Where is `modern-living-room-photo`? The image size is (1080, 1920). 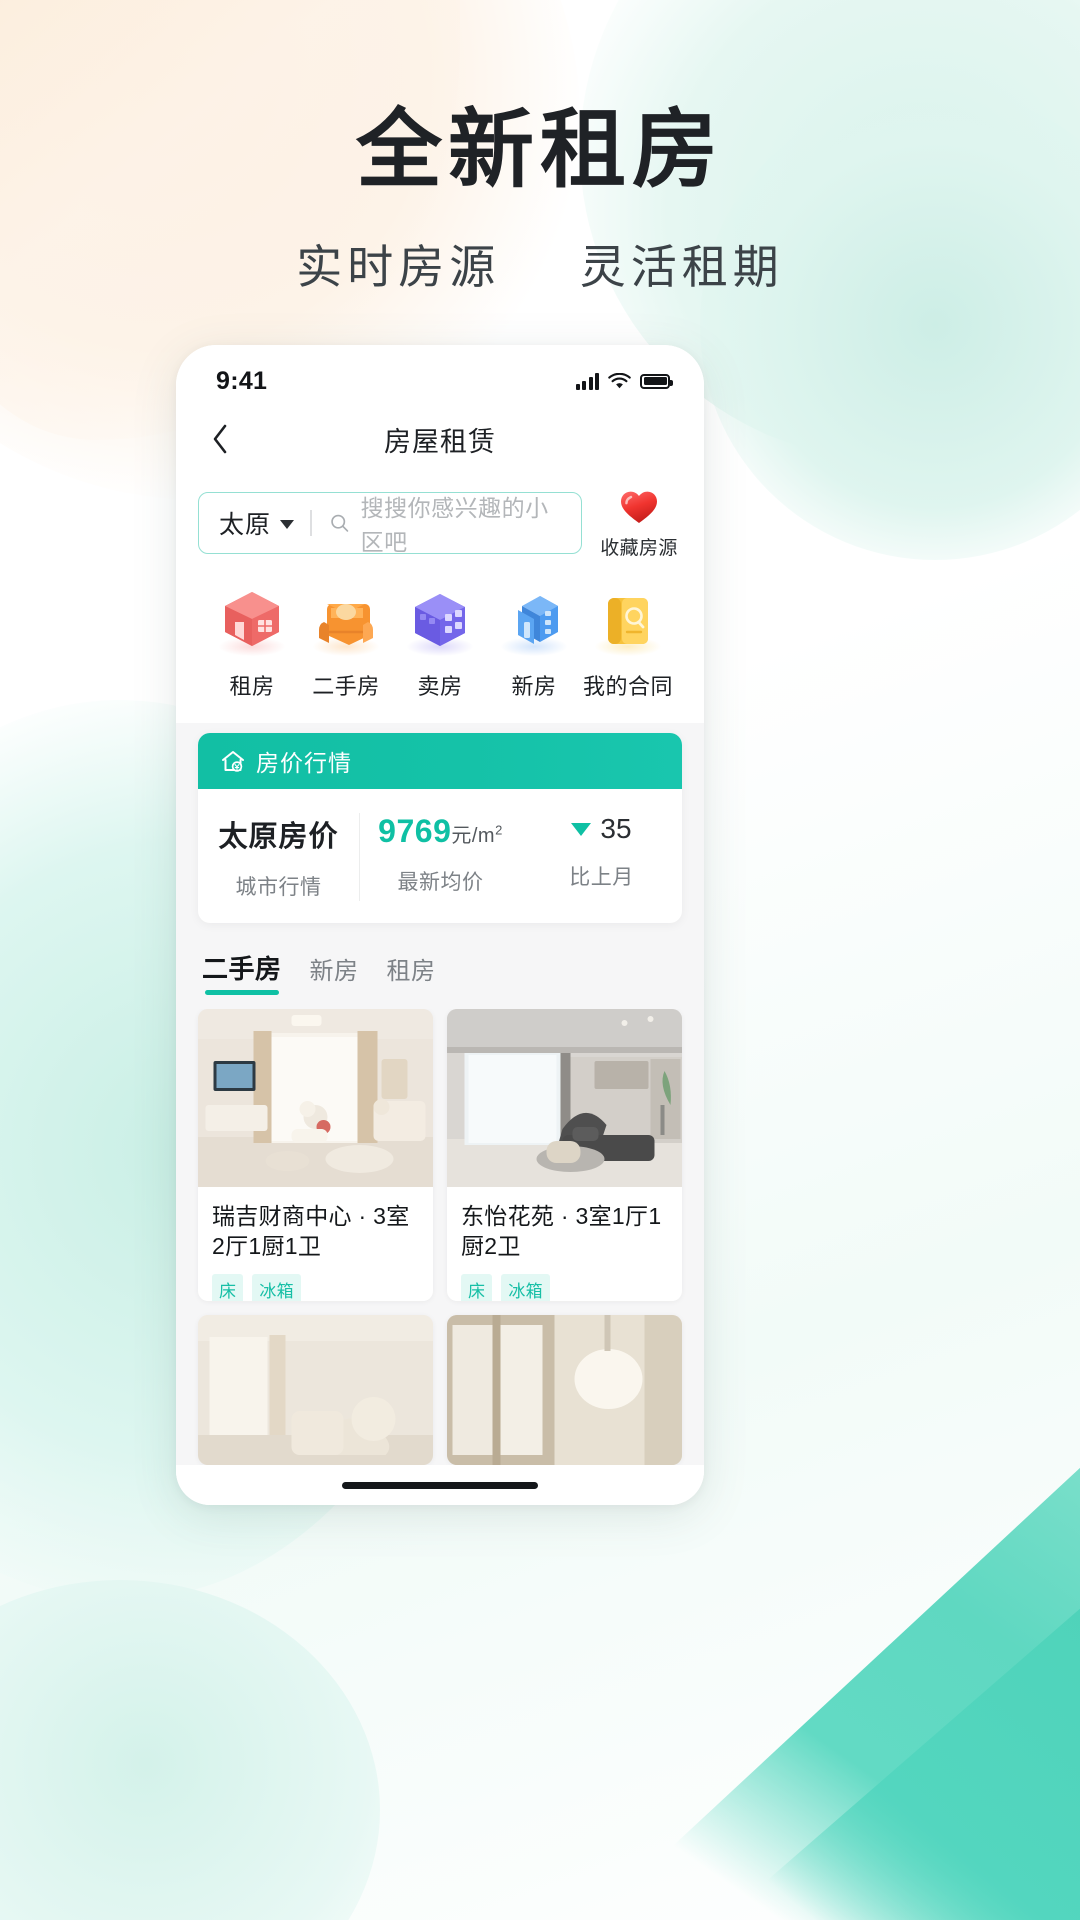
modern-living-room-photo is located at coordinates (564, 1098).